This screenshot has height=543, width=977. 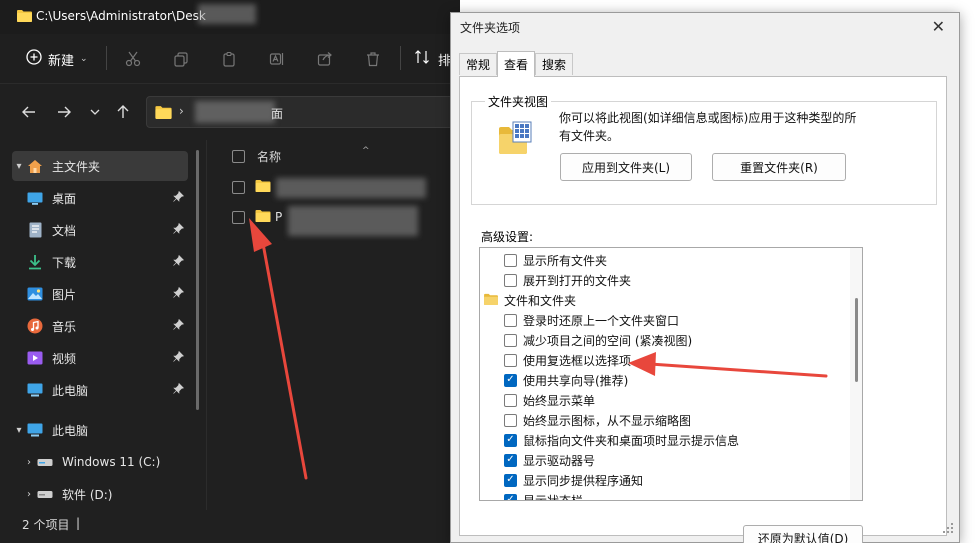 What do you see at coordinates (121, 16) in the screenshot?
I see `window-title-path: C:\Users\Administrator\Desk` at bounding box center [121, 16].